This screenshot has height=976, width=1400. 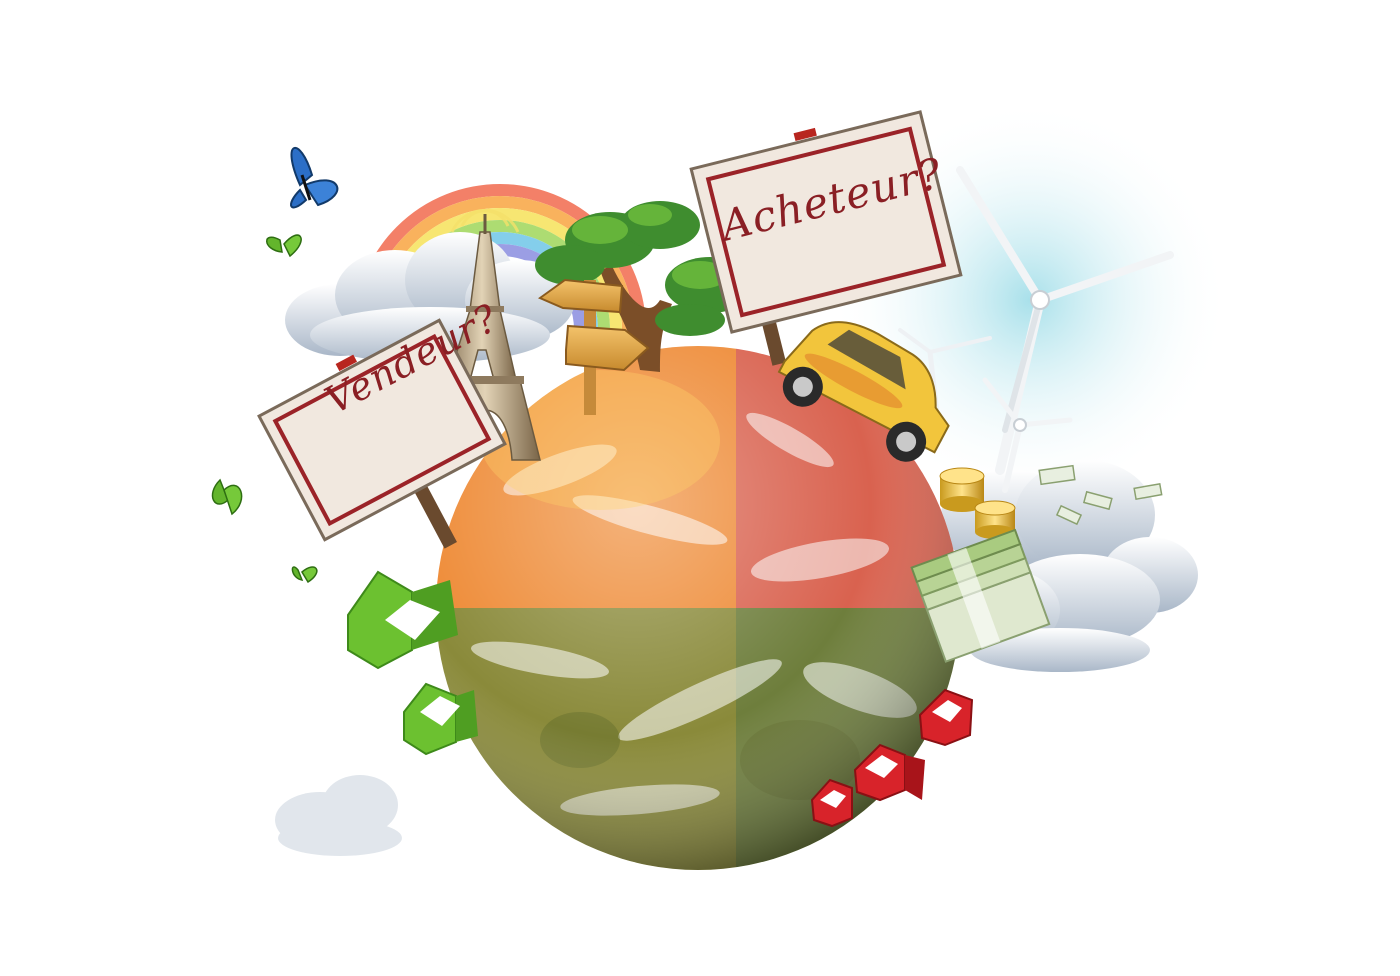 What do you see at coordinates (440, 719) in the screenshot?
I see `house-icon` at bounding box center [440, 719].